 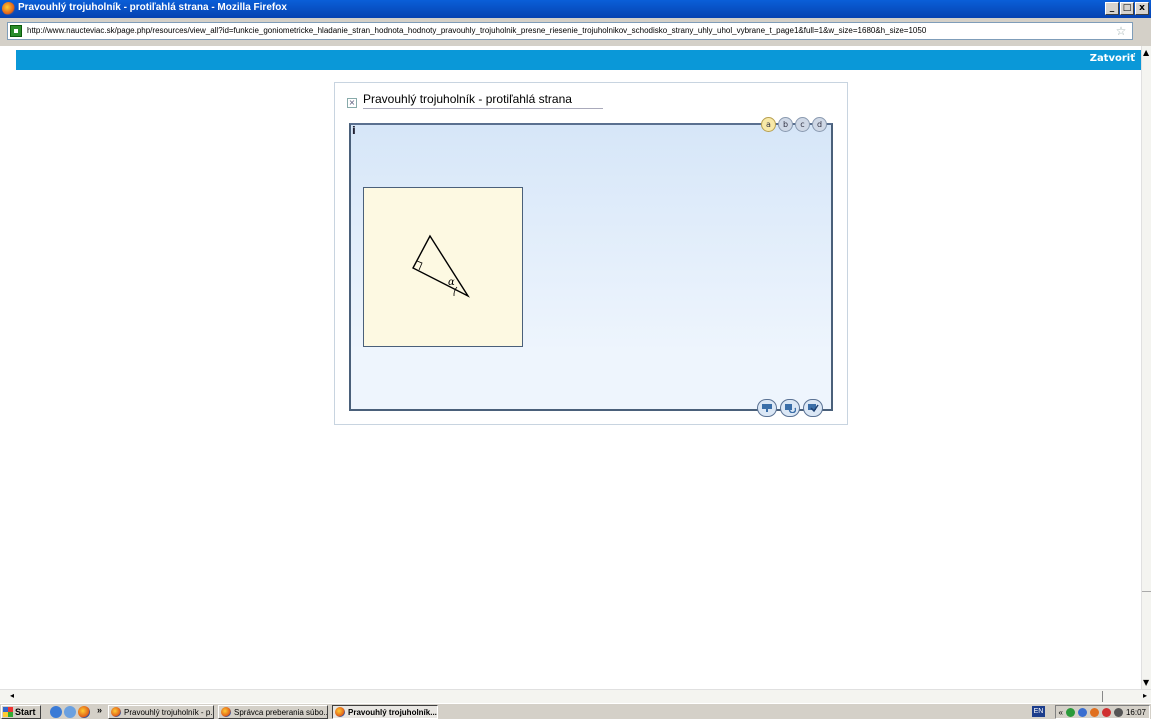 I want to click on checkmark-icon, so click(x=813, y=408).